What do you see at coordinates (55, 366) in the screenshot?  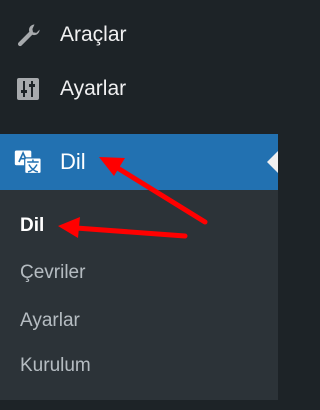 I see `submenu-item-setup: Kurulum` at bounding box center [55, 366].